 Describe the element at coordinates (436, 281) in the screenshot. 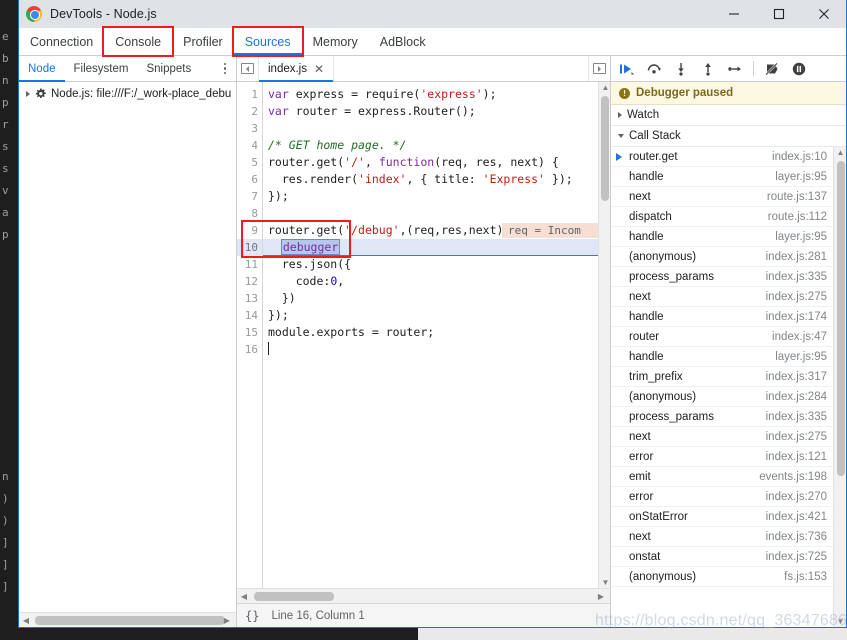

I see `code-line: code:0,` at that location.